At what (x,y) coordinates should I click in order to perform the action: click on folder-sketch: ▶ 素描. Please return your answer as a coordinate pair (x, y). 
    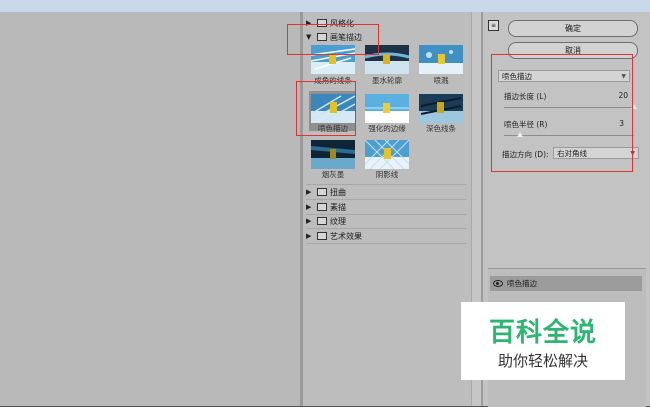
    Looking at the image, I should click on (326, 207).